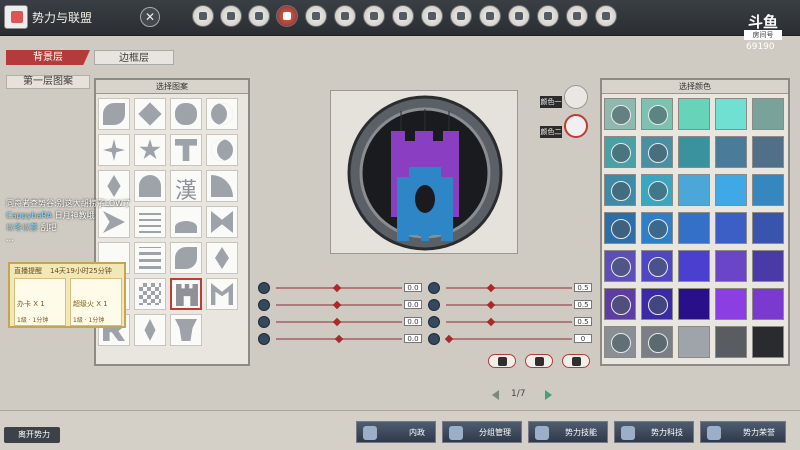  What do you see at coordinates (150, 186) in the screenshot?
I see `pattern-bird` at bounding box center [150, 186].